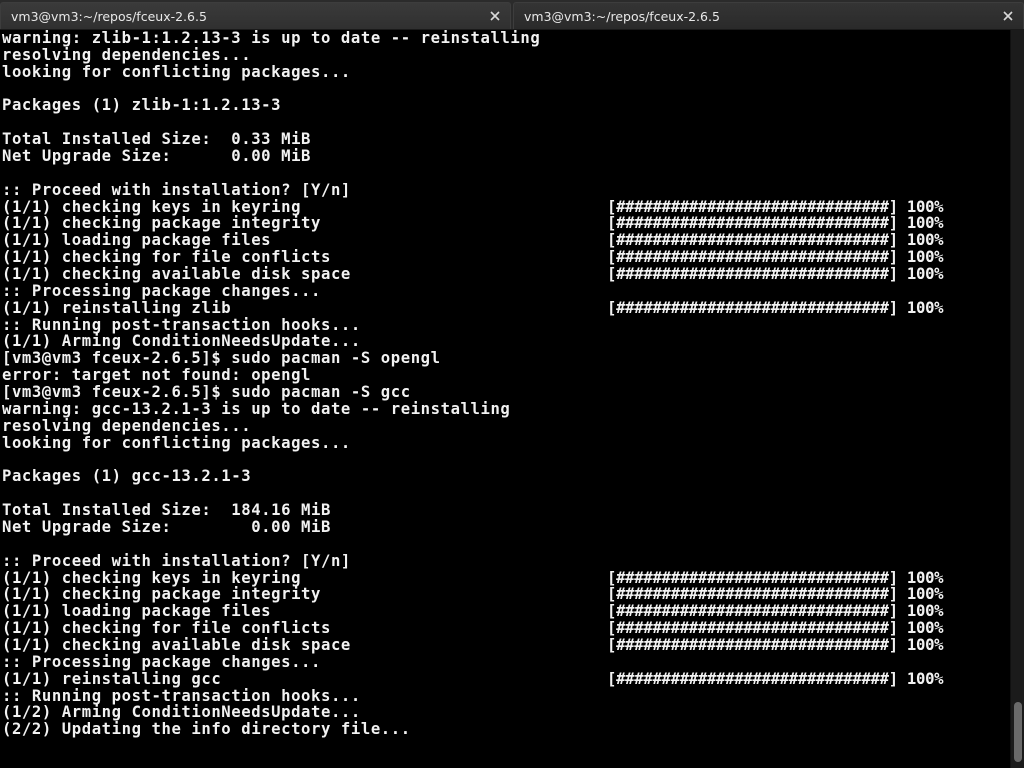 This screenshot has height=768, width=1024. What do you see at coordinates (157, 375) in the screenshot?
I see `terminal-line: error: target not found: opengl` at bounding box center [157, 375].